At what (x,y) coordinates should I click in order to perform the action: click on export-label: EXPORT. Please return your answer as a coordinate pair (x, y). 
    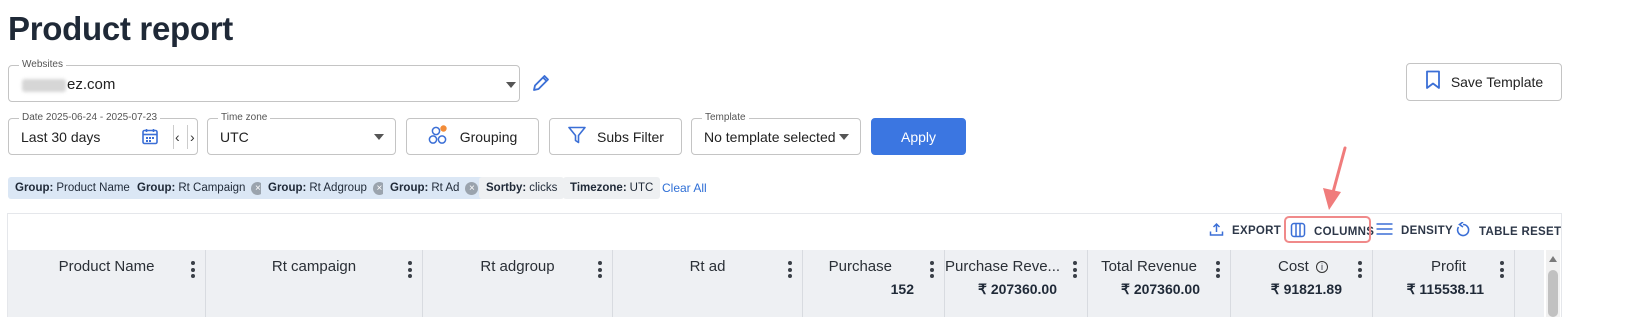
    Looking at the image, I should click on (1257, 231).